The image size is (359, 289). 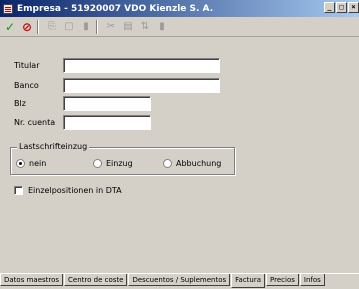 I want to click on confirm-check-icon: ✓, so click(x=10, y=27).